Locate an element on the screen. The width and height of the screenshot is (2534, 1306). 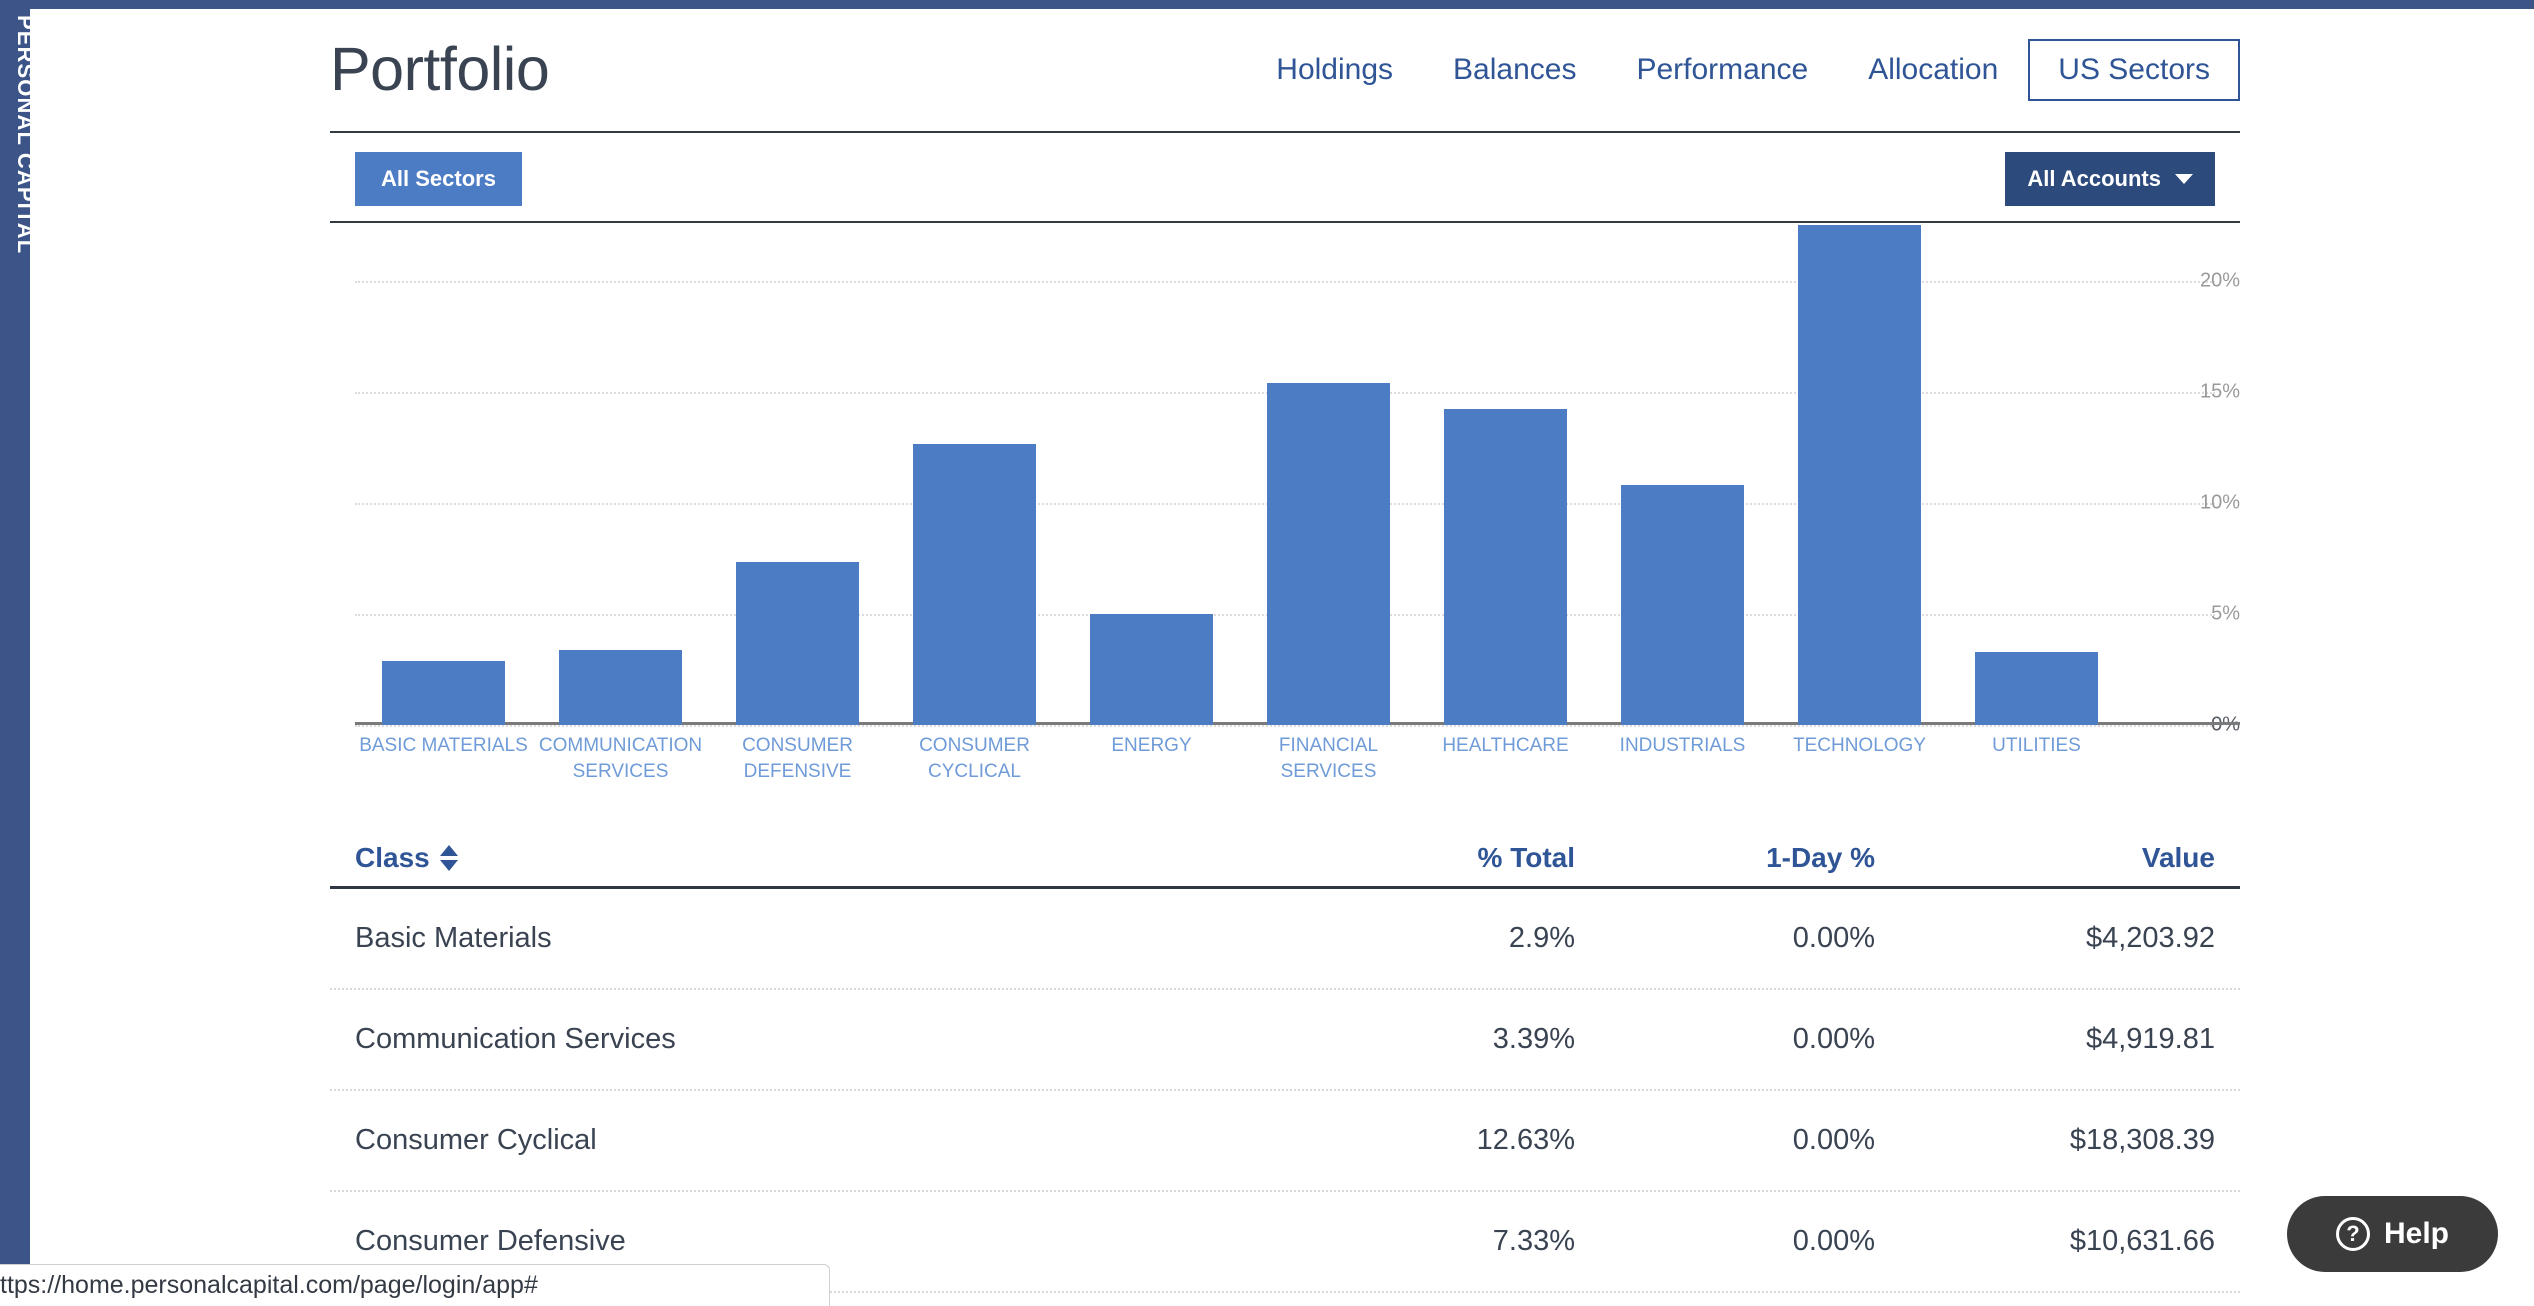
tab-allocation: Allocation is located at coordinates (1933, 70).